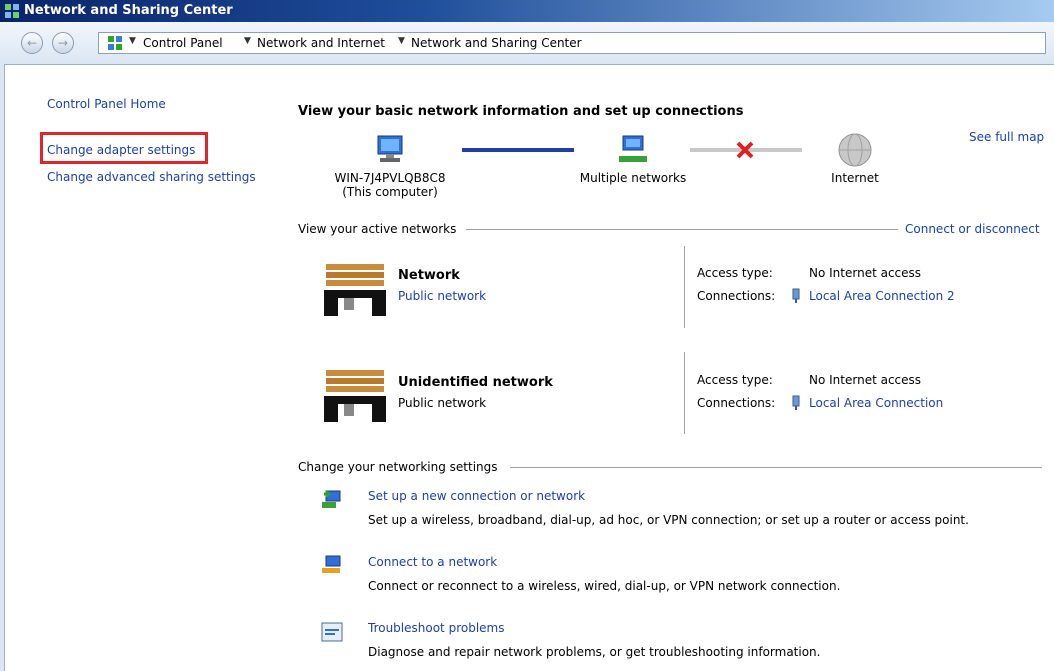 Image resolution: width=1054 pixels, height=671 pixels. I want to click on troubleshoot-icon, so click(332, 632).